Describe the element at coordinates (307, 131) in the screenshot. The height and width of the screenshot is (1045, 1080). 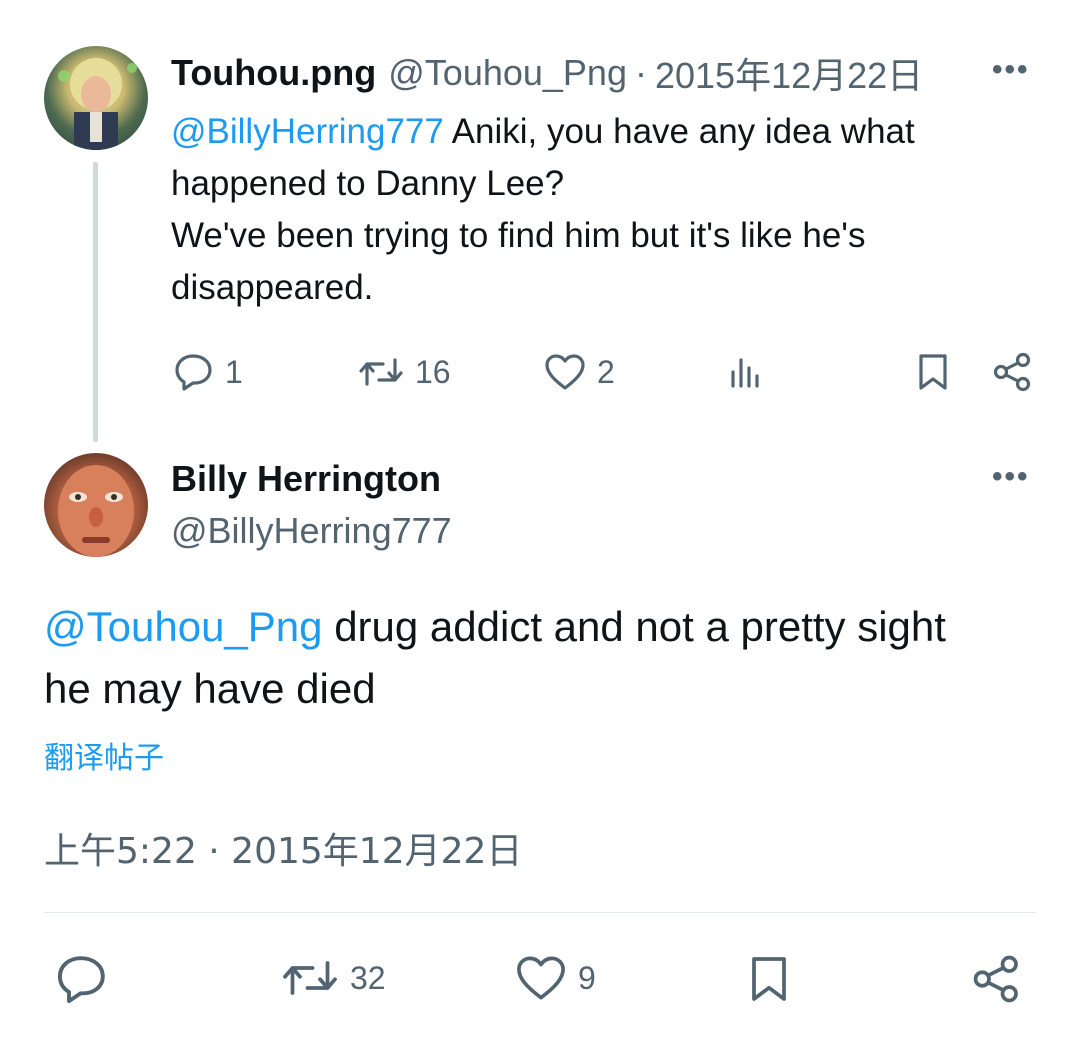
I see `mention-link: @BillyHerring777` at that location.